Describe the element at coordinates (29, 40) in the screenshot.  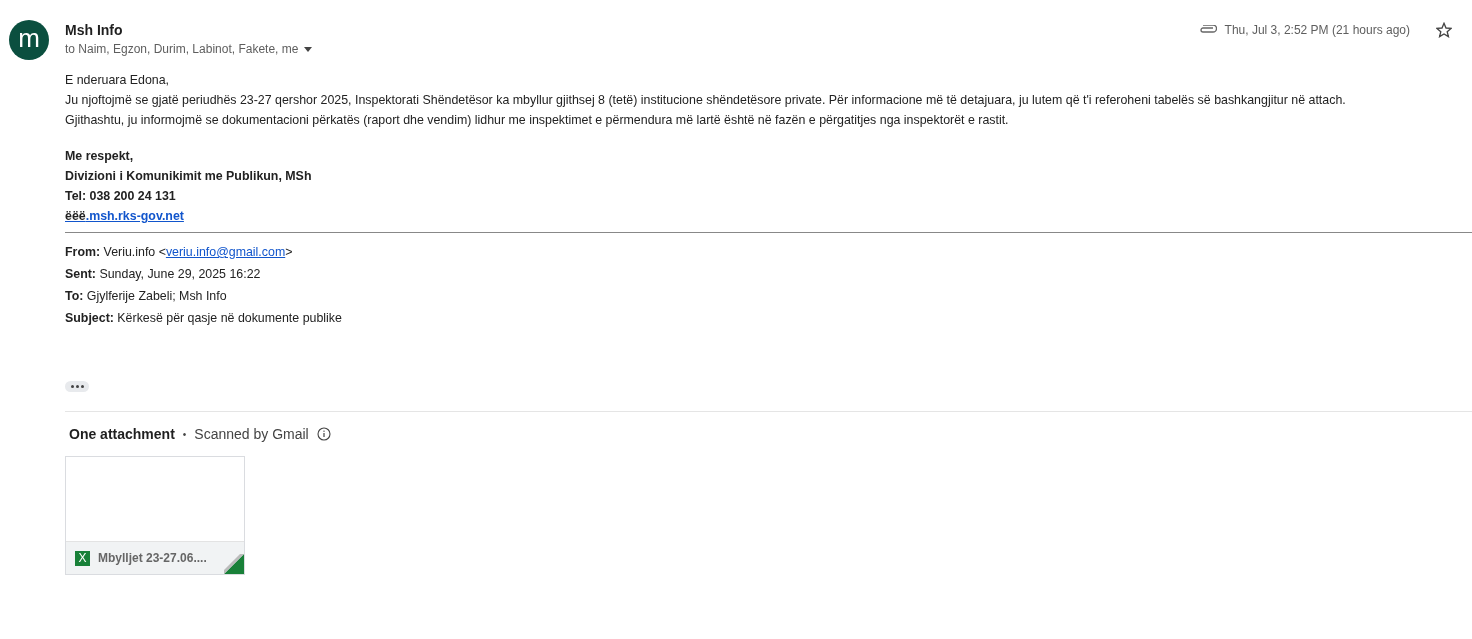
I see `avatar: m` at that location.